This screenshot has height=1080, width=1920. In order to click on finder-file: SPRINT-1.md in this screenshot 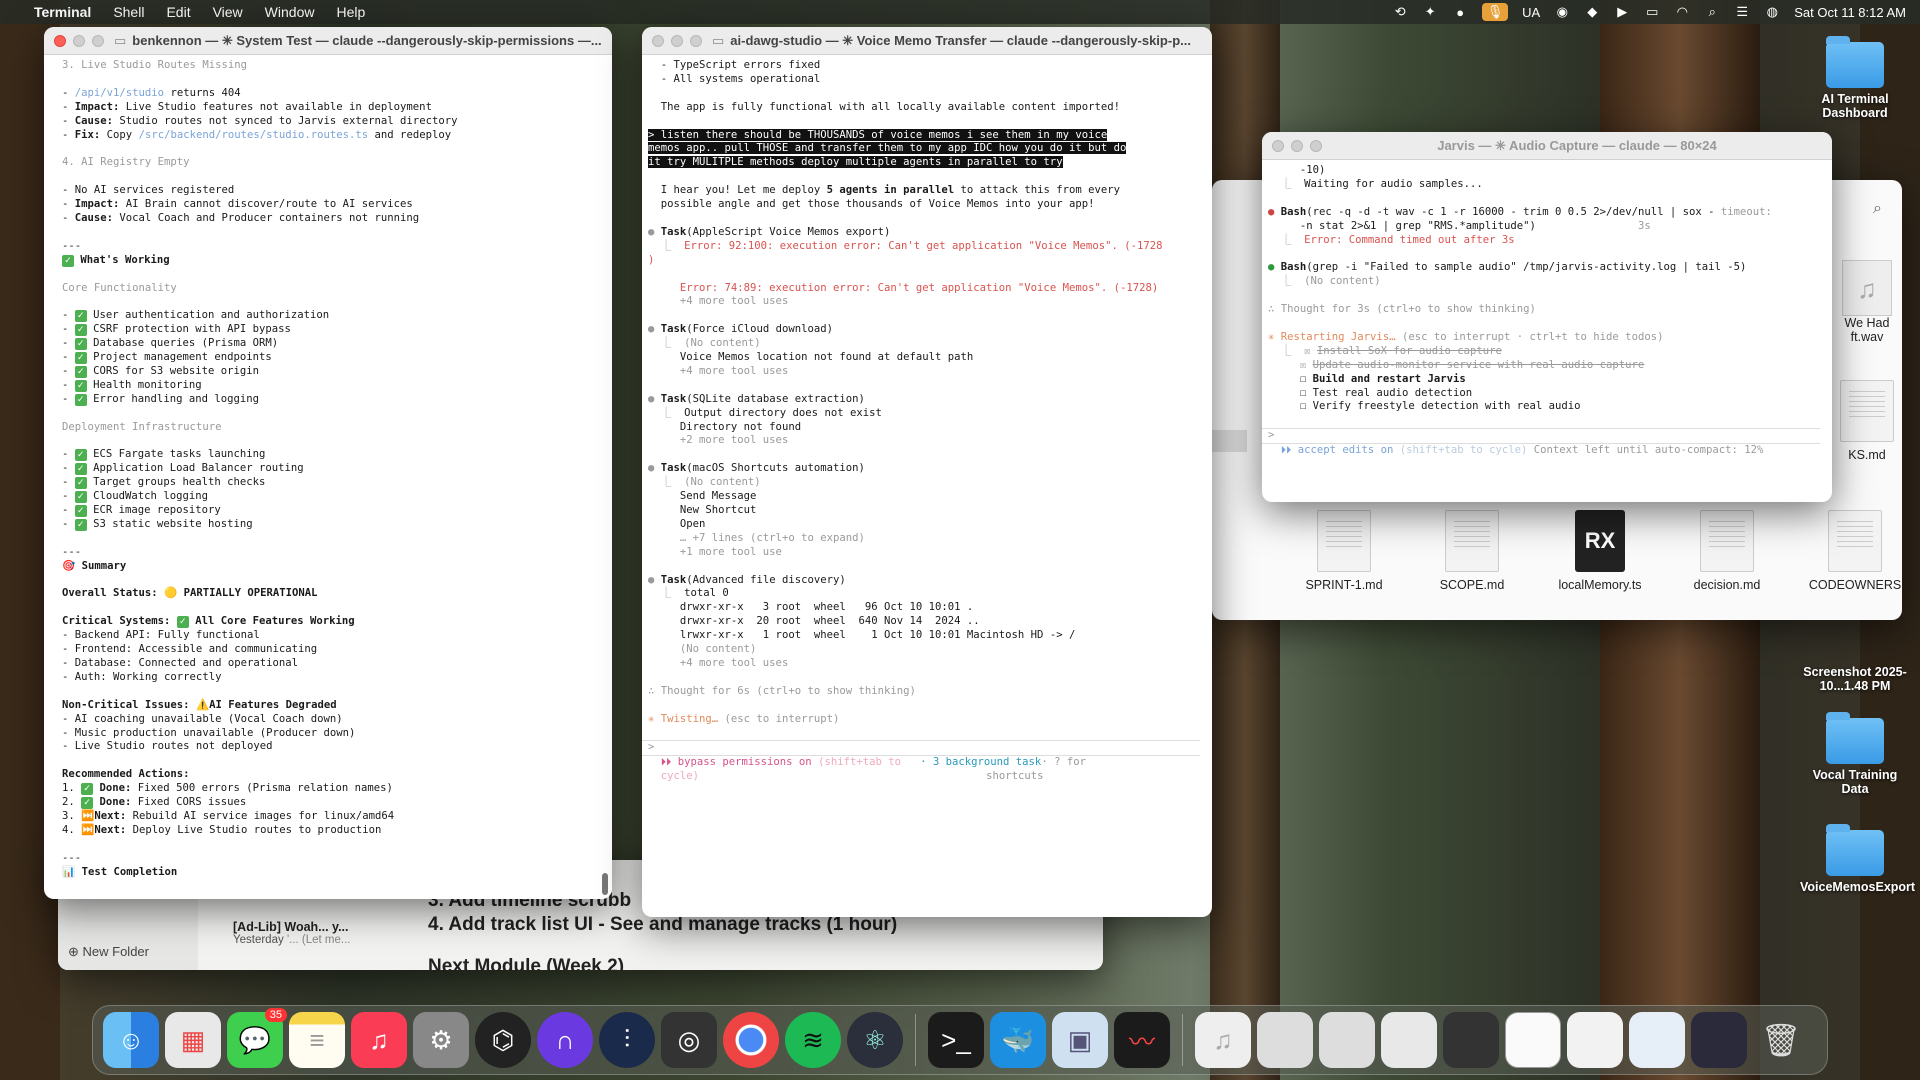, I will do `click(1344, 551)`.